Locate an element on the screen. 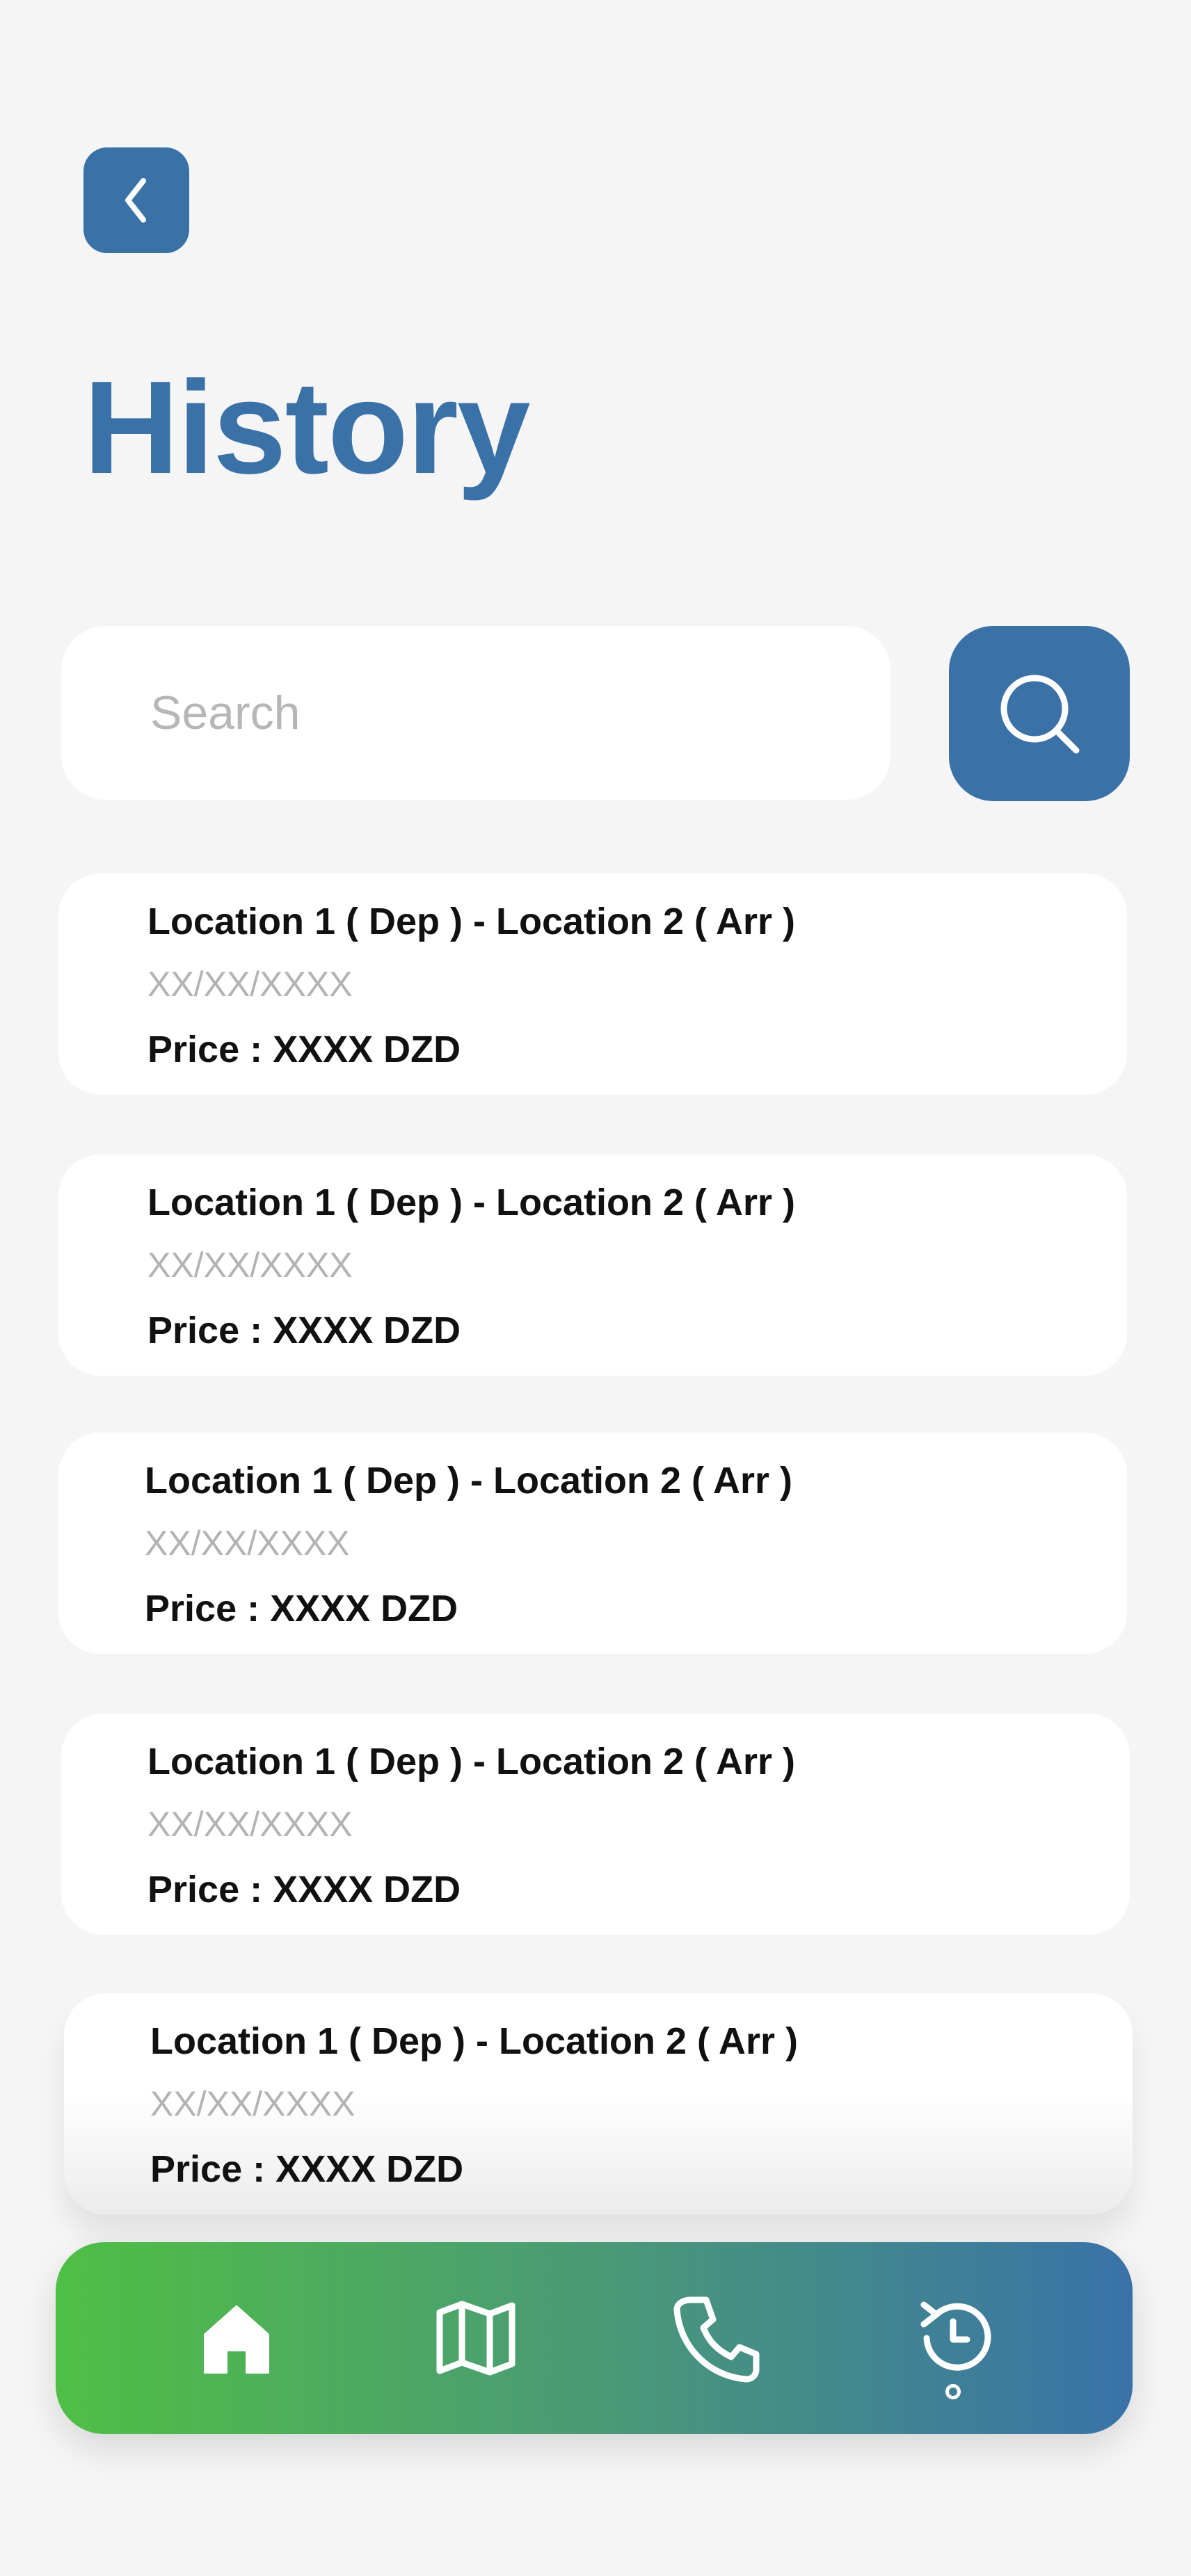 Image resolution: width=1191 pixels, height=2576 pixels. nav-map is located at coordinates (476, 2338).